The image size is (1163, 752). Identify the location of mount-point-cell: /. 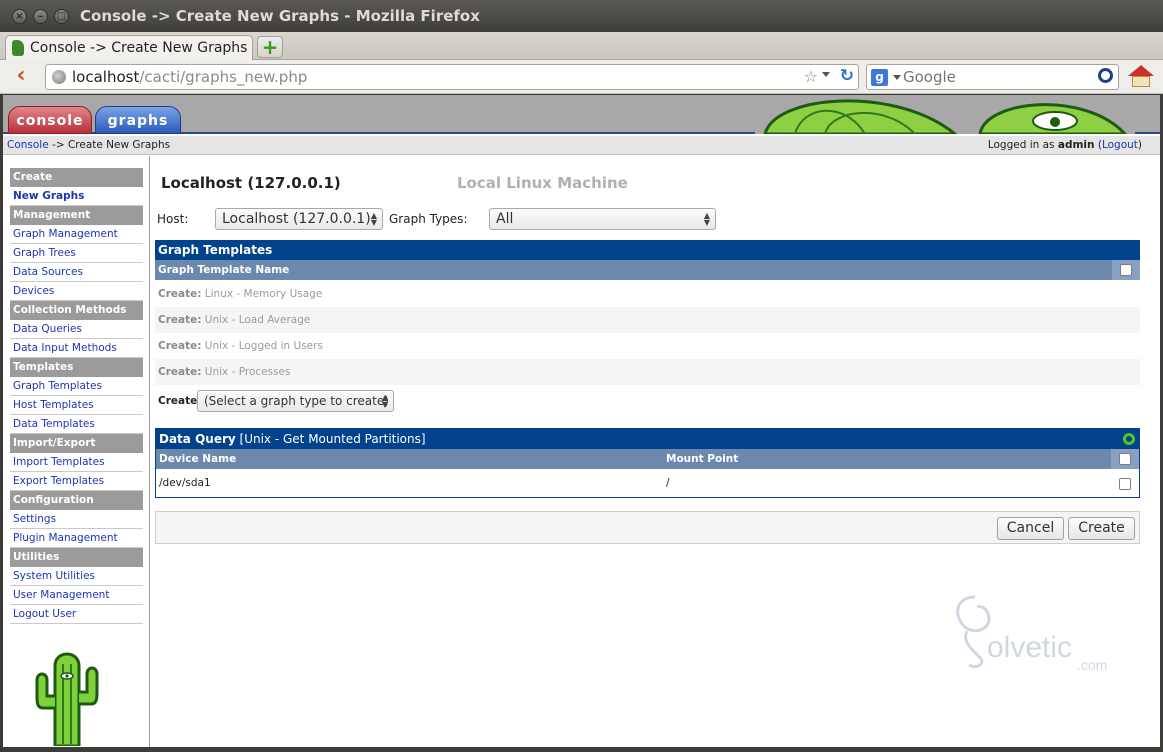
(668, 483).